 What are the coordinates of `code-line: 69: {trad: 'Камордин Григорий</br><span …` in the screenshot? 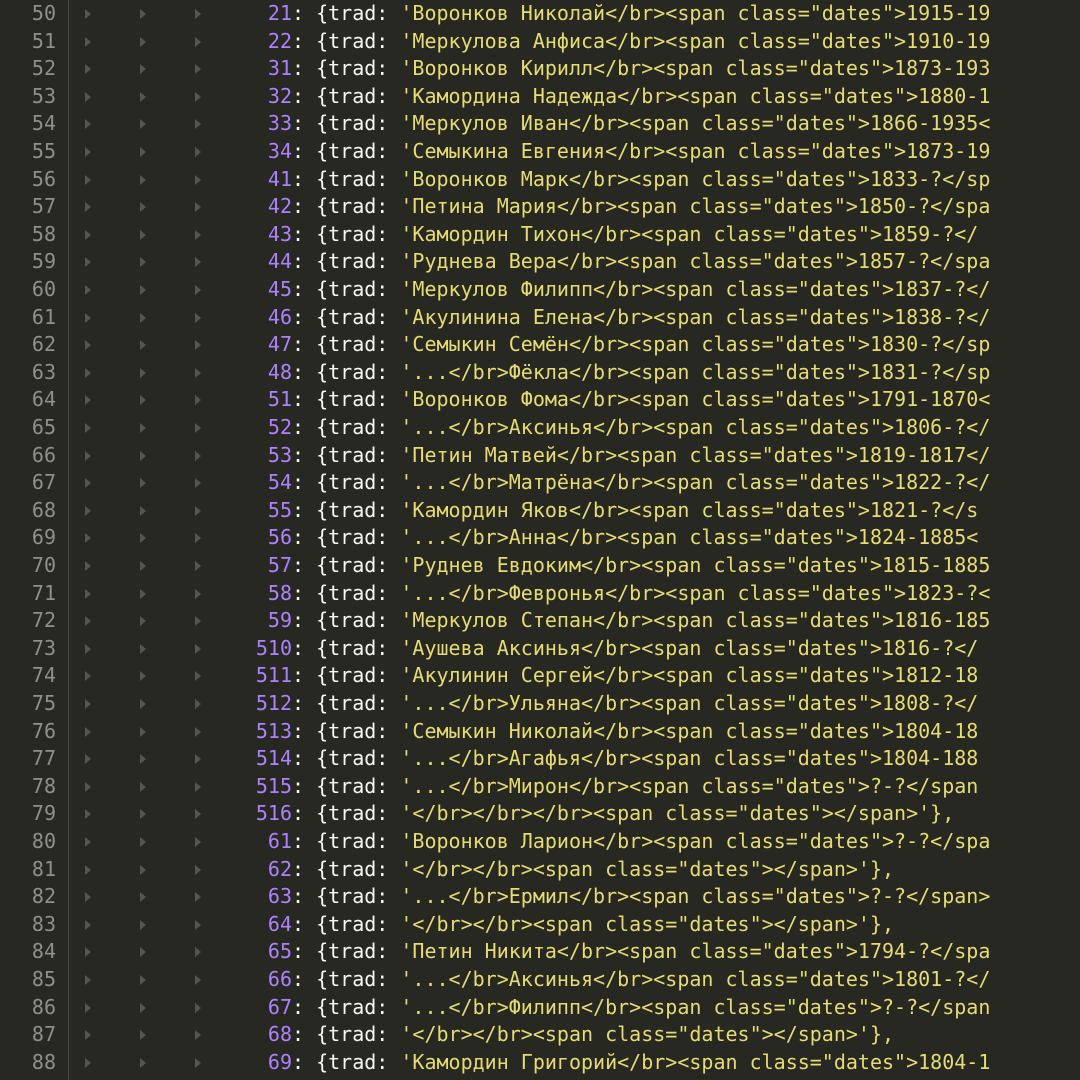 It's located at (574, 1063).